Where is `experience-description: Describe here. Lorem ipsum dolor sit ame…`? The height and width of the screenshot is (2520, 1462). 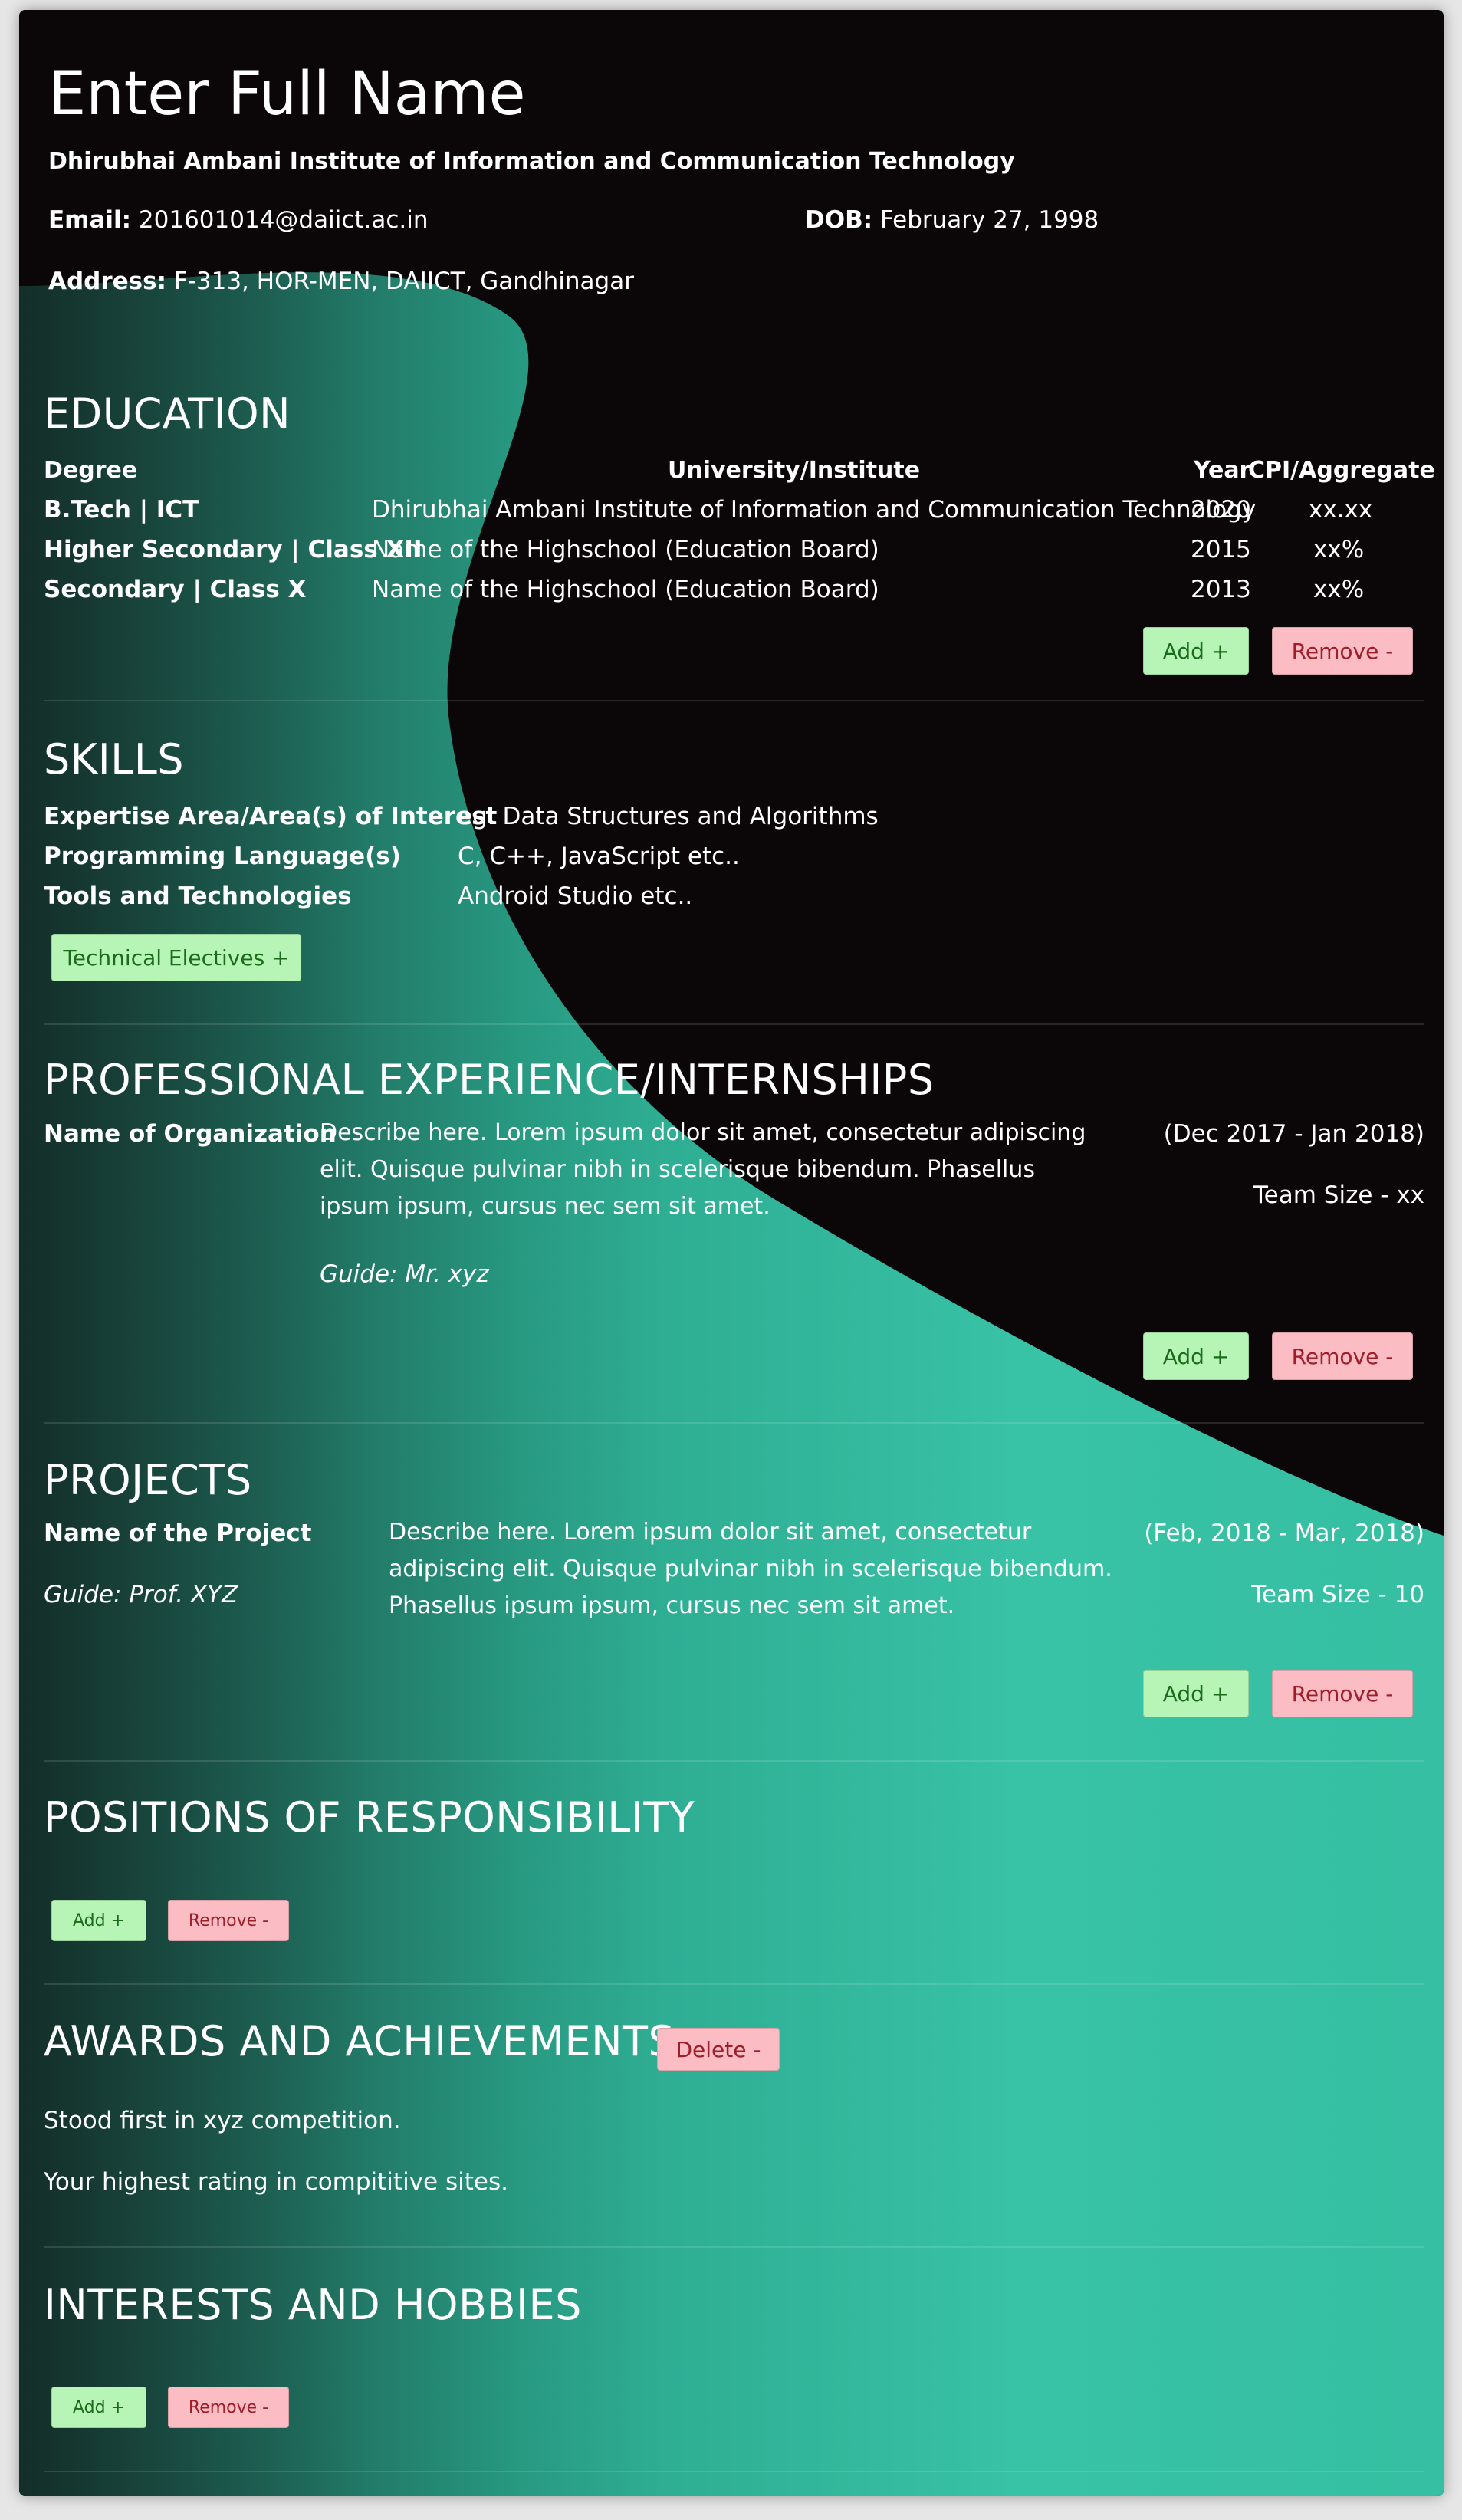 experience-description: Describe here. Lorem ipsum dolor sit ame… is located at coordinates (714, 1170).